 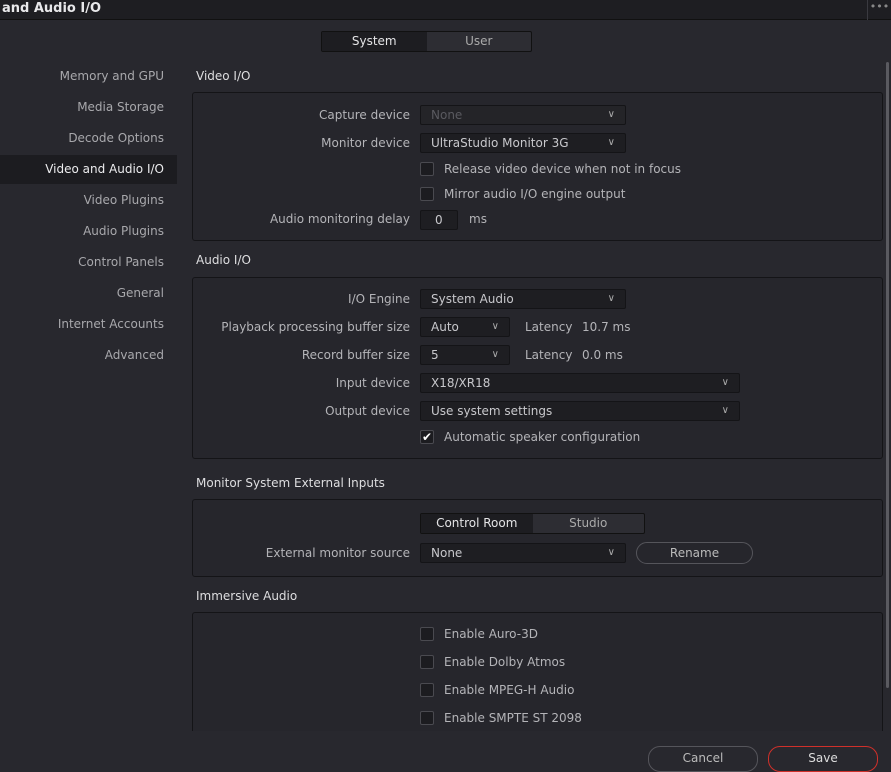 I want to click on sidebar-item-advanced: Advanced, so click(x=134, y=355).